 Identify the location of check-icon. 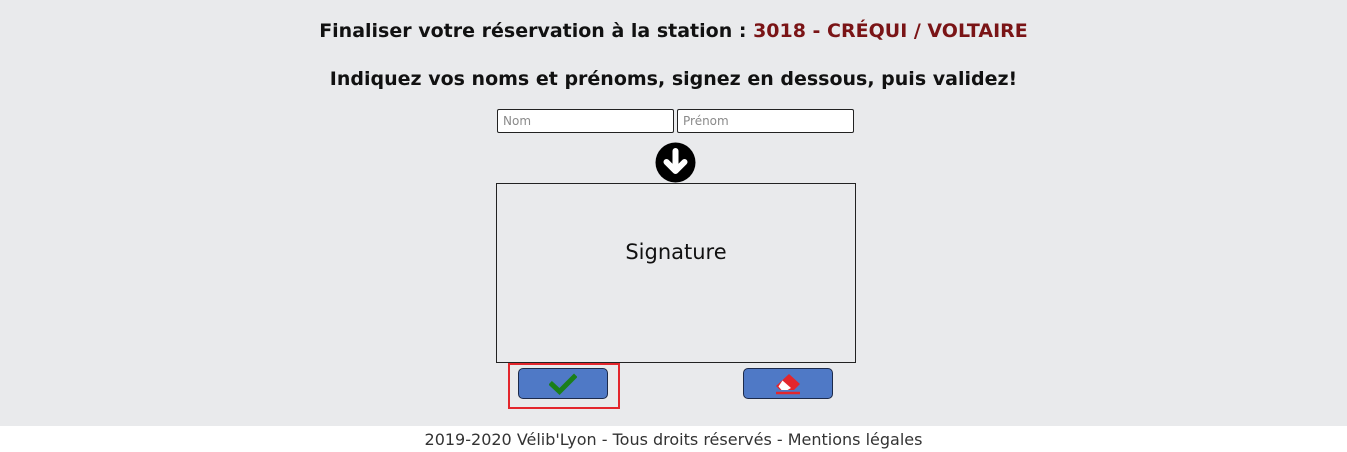
(563, 383).